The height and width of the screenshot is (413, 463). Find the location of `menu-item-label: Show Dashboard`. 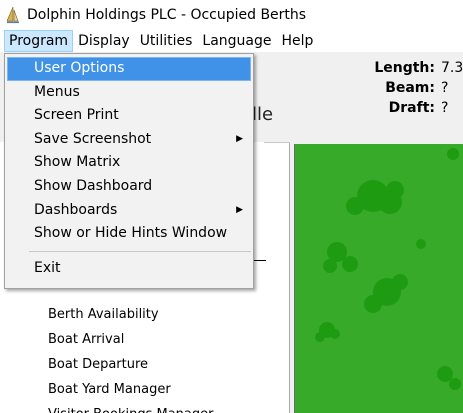

menu-item-label: Show Dashboard is located at coordinates (93, 185).